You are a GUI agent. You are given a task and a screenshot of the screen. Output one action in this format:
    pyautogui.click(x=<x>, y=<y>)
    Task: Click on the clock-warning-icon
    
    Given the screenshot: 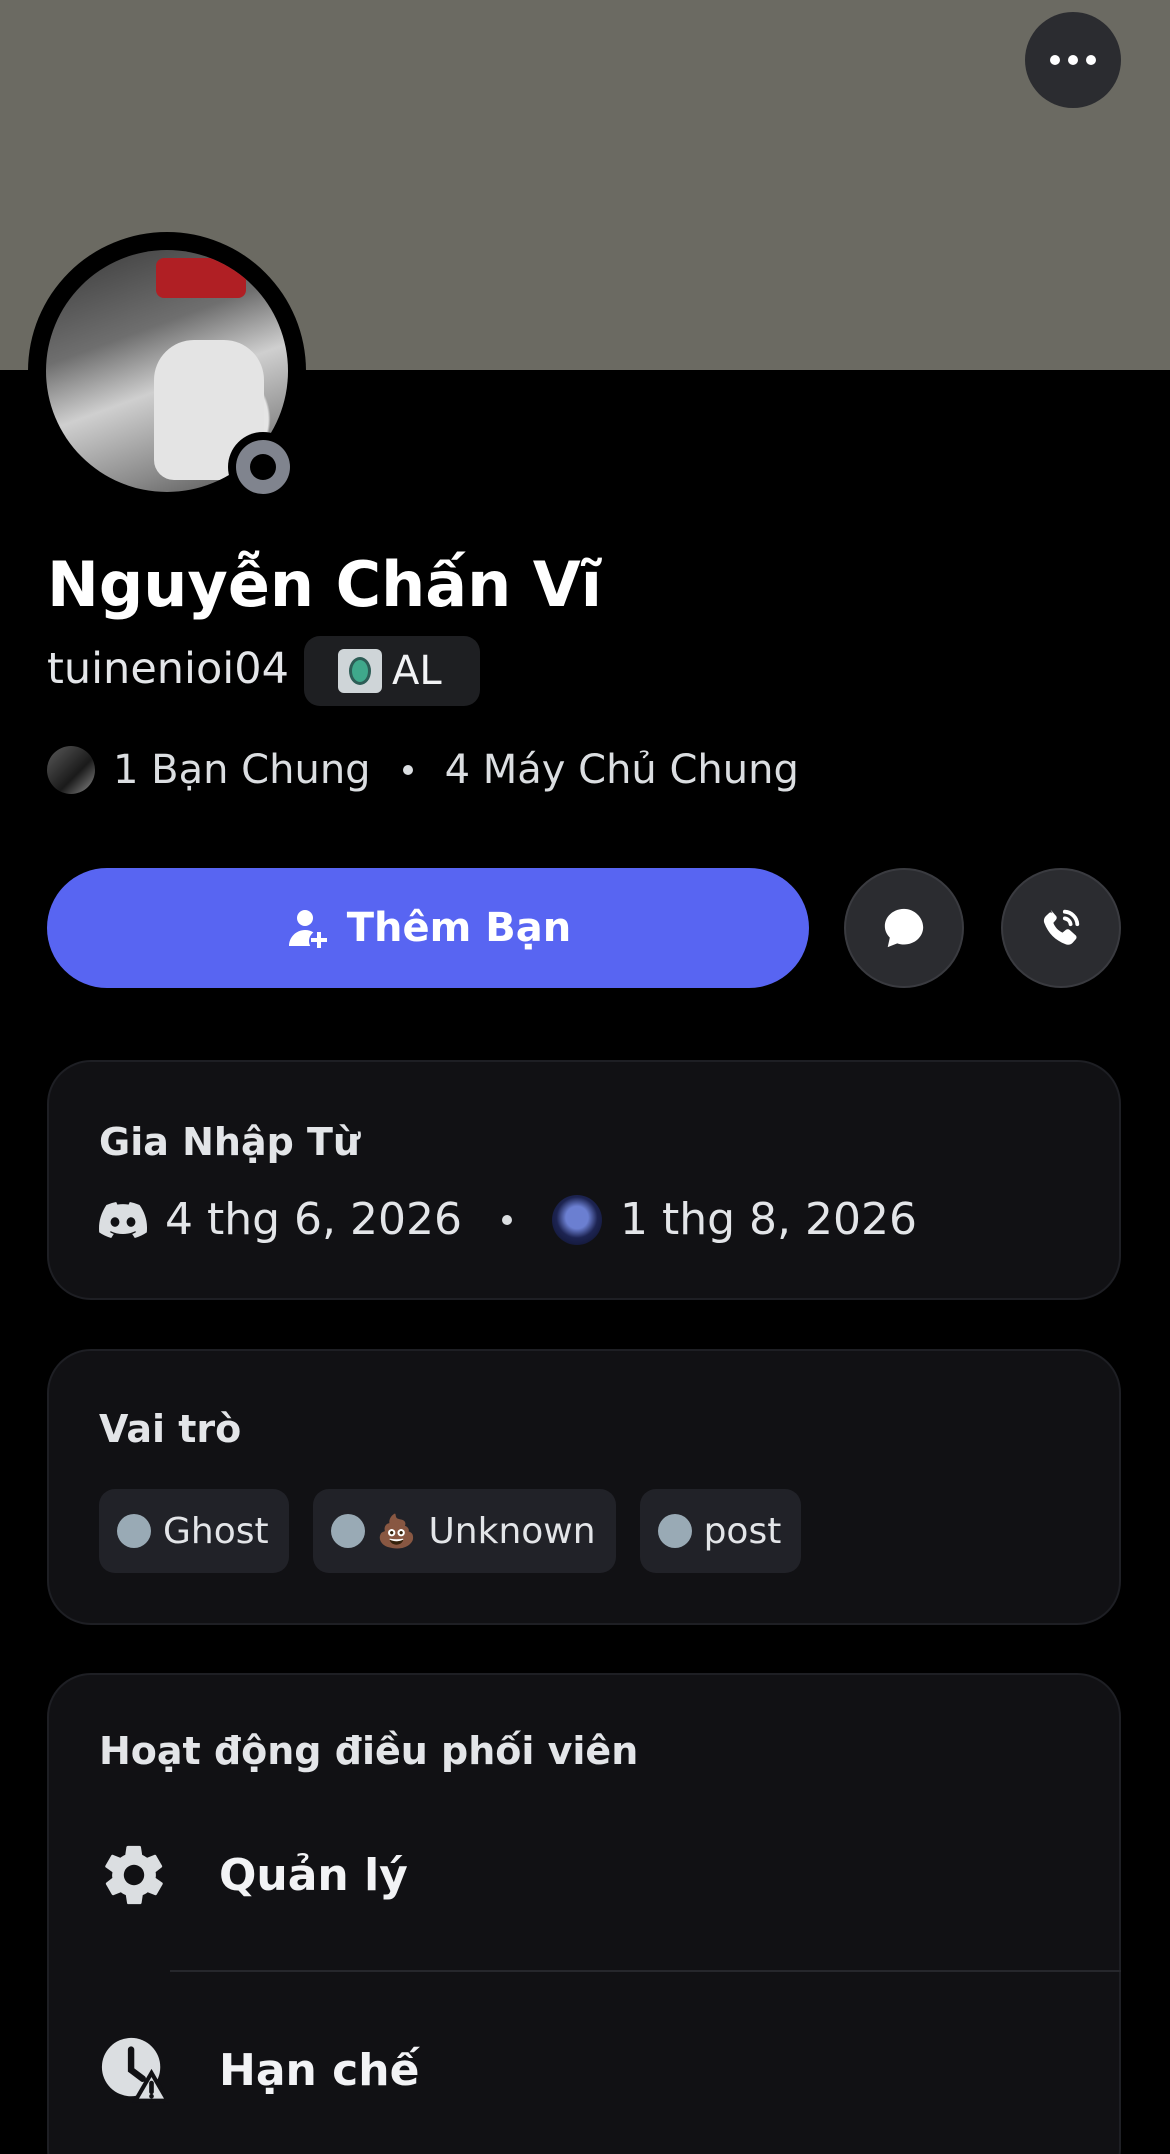 What is the action you would take?
    pyautogui.click(x=134, y=2070)
    